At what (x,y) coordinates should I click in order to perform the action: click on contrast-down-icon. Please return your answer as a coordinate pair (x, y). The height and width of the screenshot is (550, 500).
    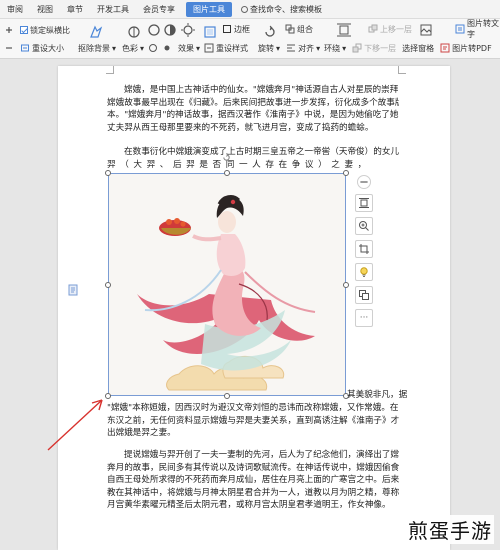
    Looking at the image, I should click on (169, 29).